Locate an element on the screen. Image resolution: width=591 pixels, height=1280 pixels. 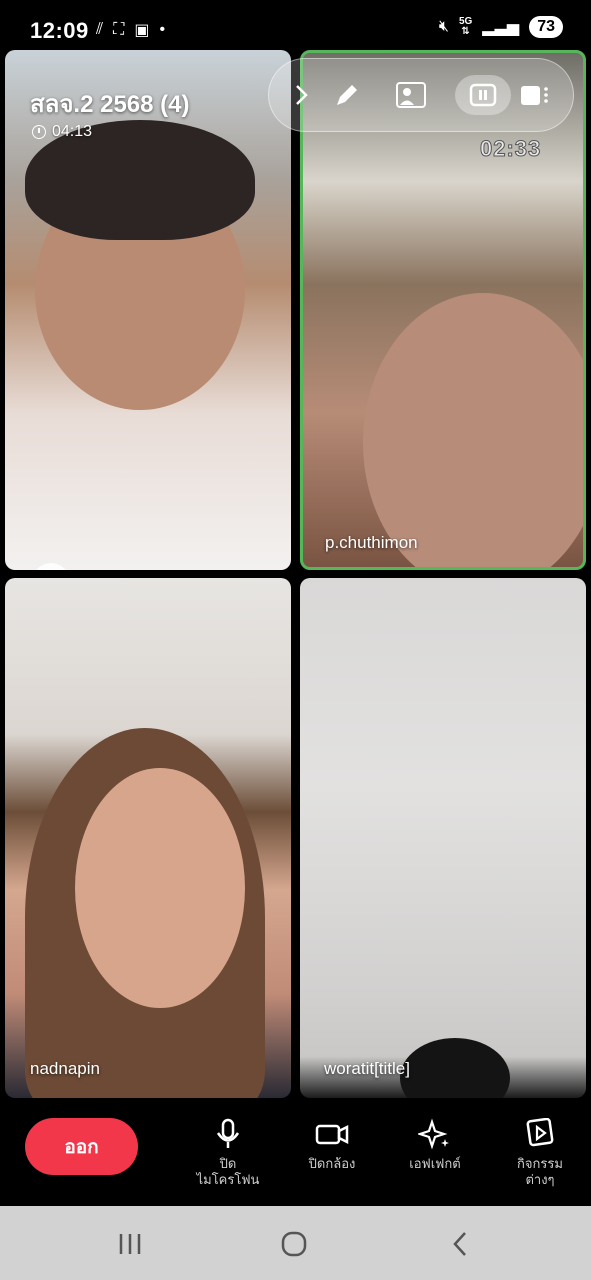
recent-apps-button is located at coordinates (130, 1244).